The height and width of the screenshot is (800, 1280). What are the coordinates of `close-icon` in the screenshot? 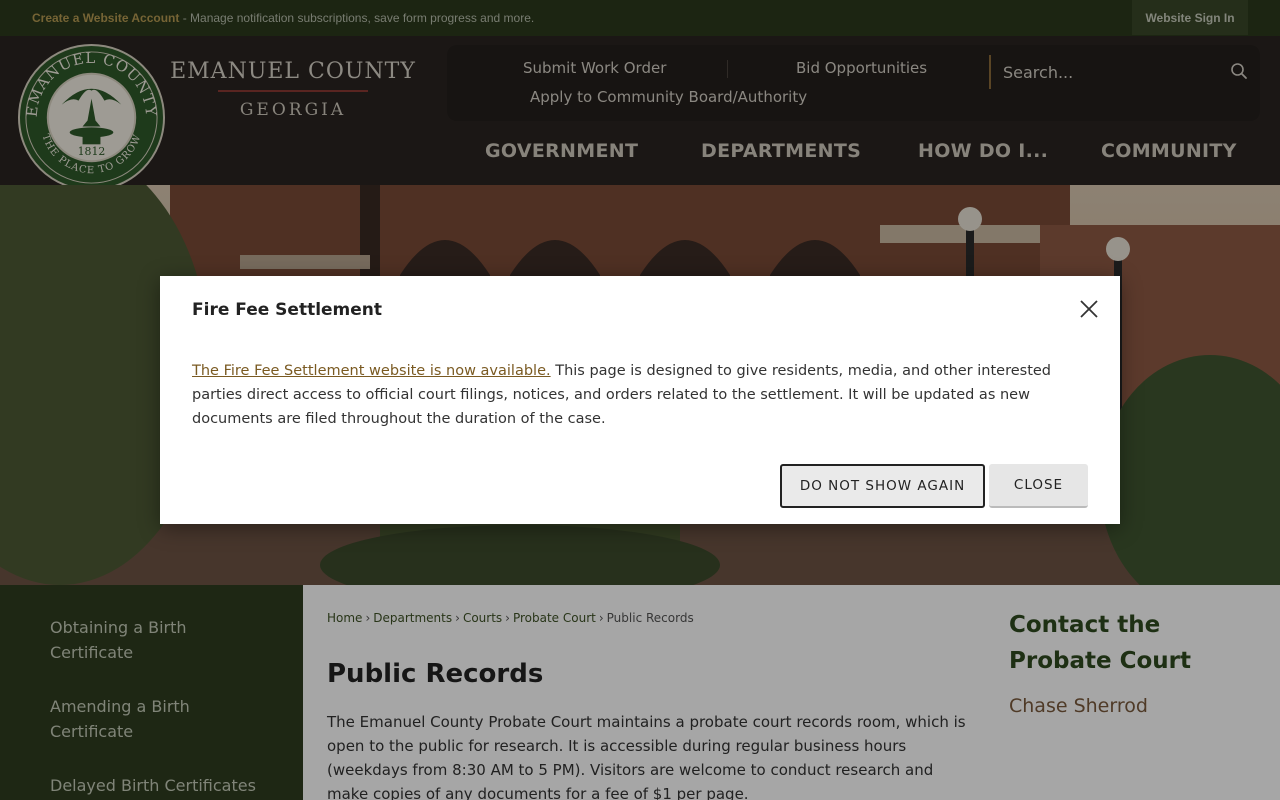 It's located at (1089, 309).